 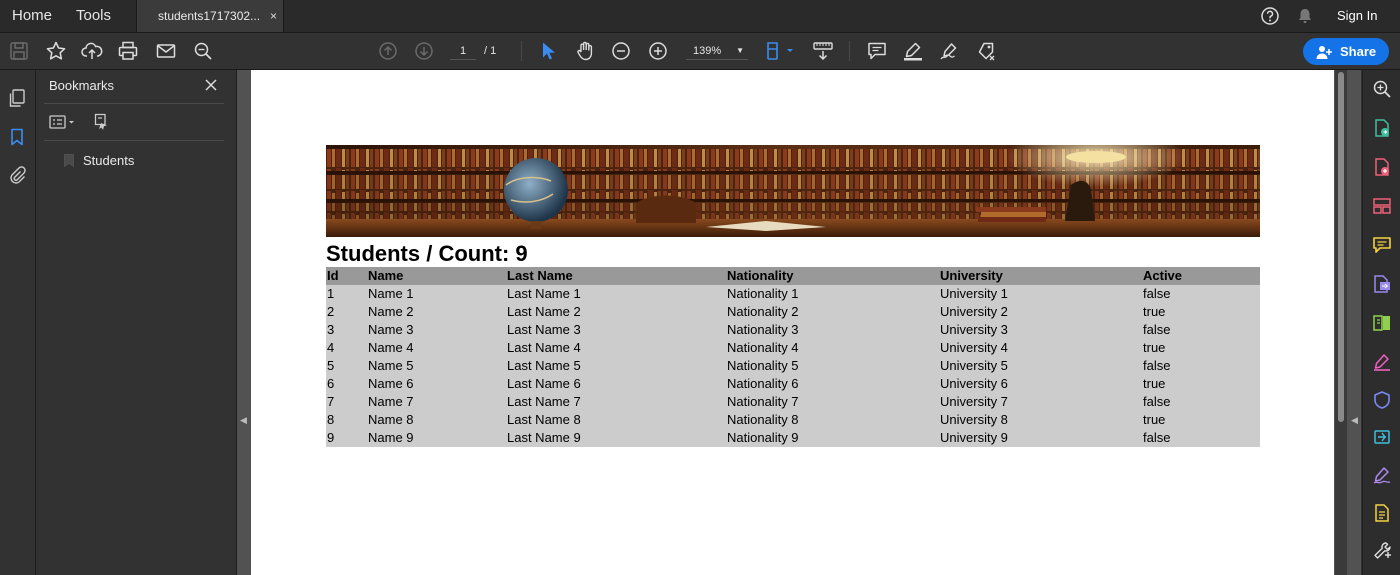 What do you see at coordinates (780, 51) in the screenshot?
I see `fit-page-icon` at bounding box center [780, 51].